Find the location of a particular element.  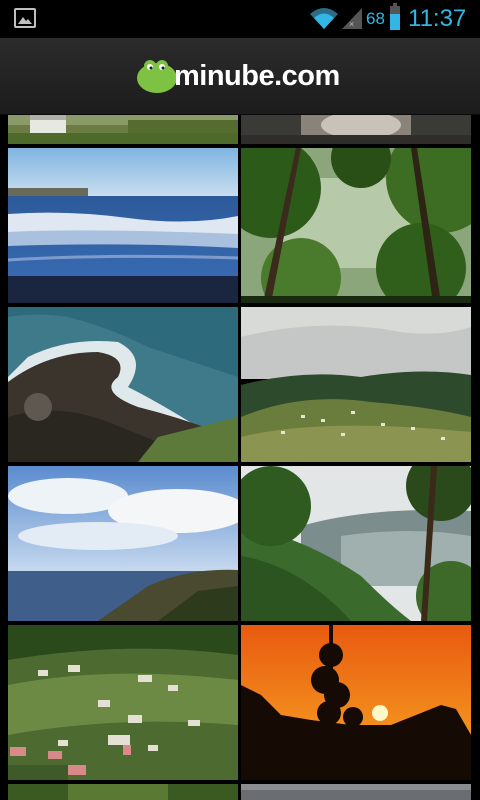

photo-pine-mountains is located at coordinates (356, 543).